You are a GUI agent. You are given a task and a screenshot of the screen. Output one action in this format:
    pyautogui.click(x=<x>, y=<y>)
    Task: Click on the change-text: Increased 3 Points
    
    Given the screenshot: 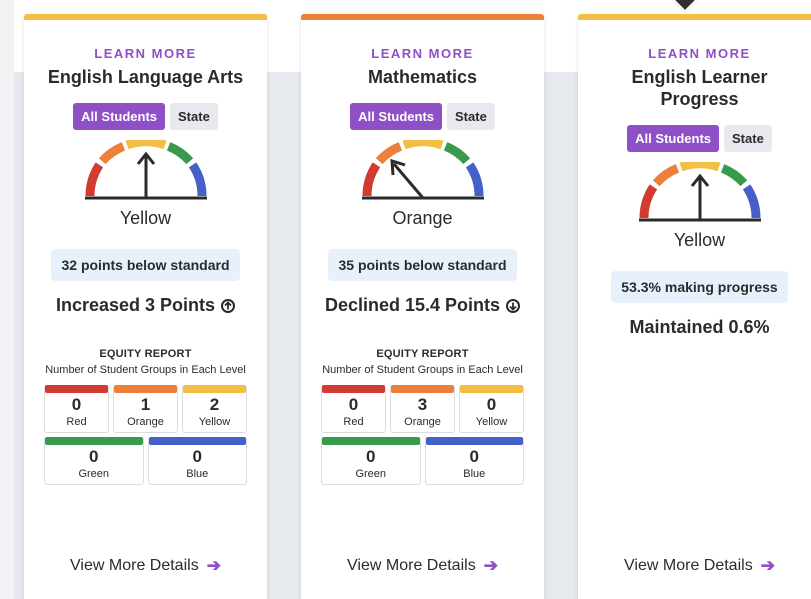 What is the action you would take?
    pyautogui.click(x=145, y=305)
    